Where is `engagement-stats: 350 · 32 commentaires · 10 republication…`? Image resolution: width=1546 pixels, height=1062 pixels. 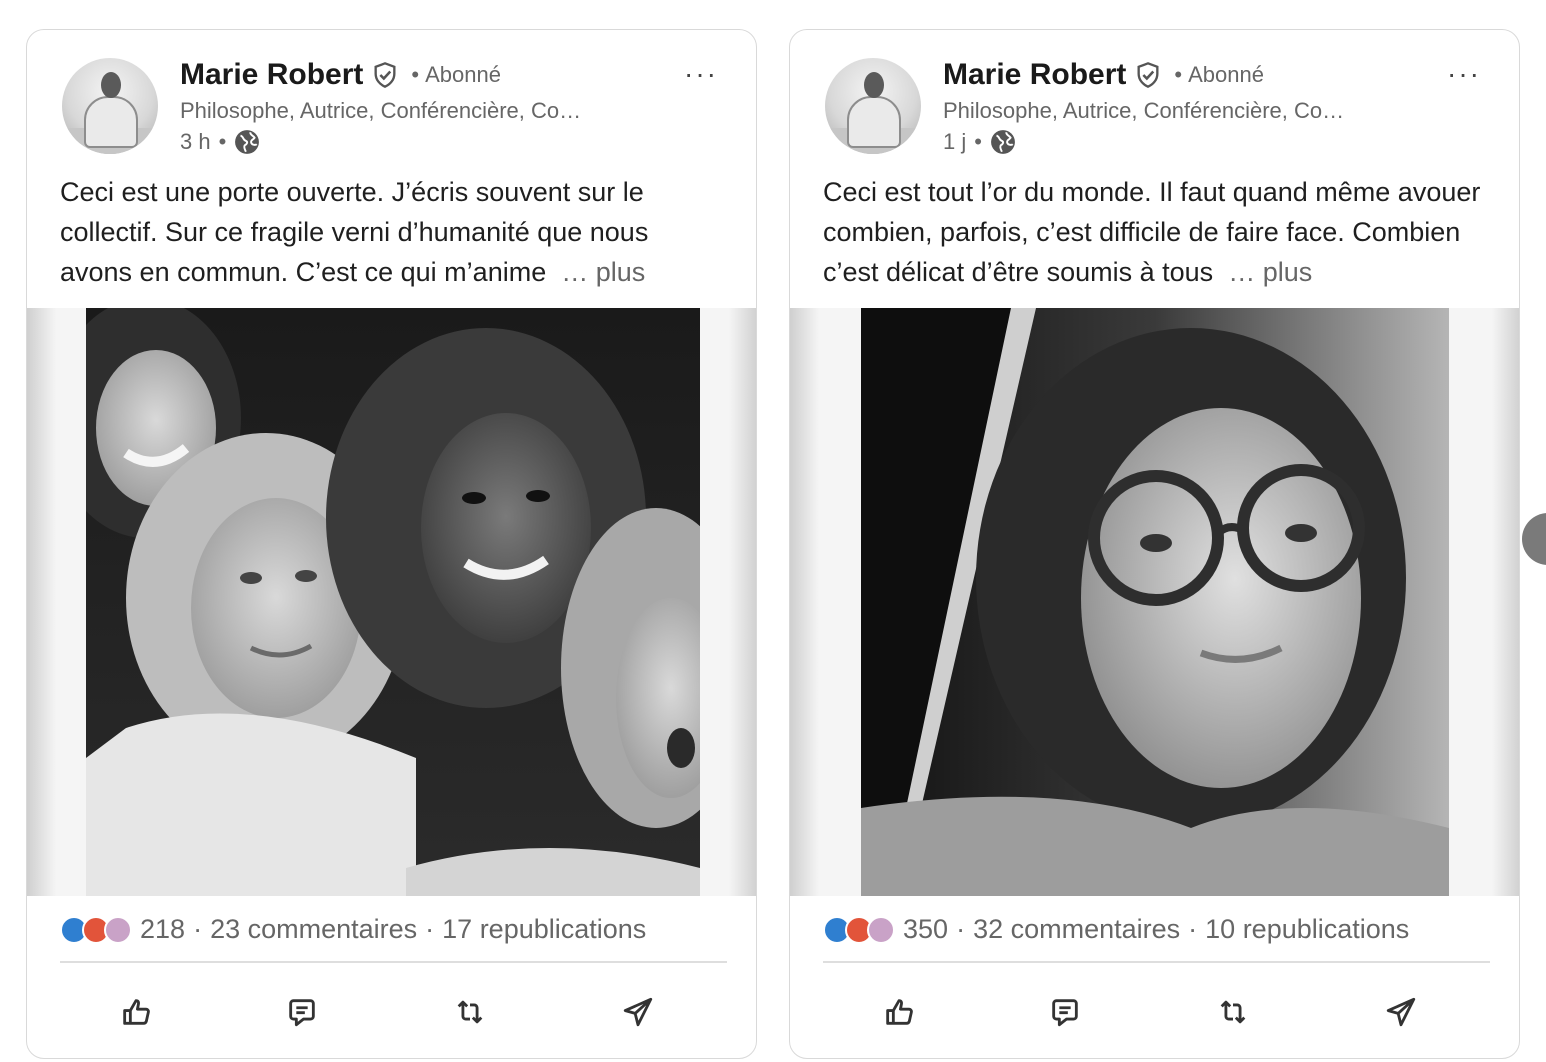
engagement-stats: 350 · 32 commentaires · 10 republication… is located at coordinates (1116, 929).